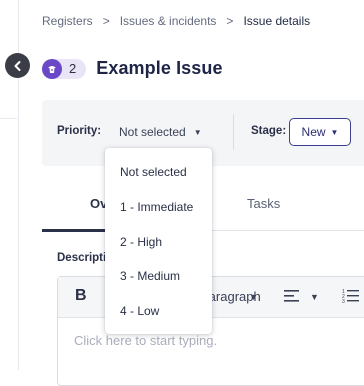  I want to click on fields-divider, so click(233, 132).